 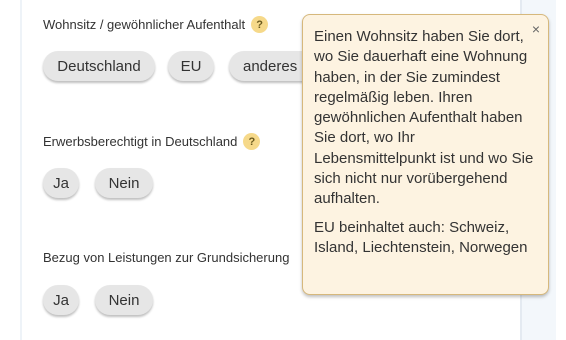 What do you see at coordinates (561, 170) in the screenshot?
I see `right-page-margin` at bounding box center [561, 170].